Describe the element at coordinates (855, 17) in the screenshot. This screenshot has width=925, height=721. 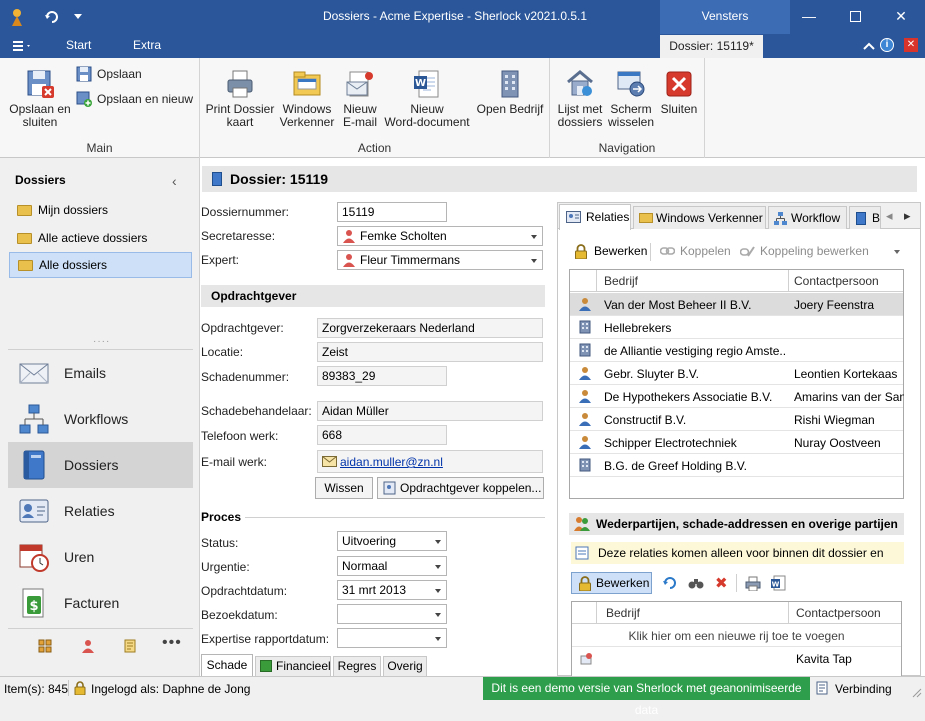
I see `maximize-button` at that location.